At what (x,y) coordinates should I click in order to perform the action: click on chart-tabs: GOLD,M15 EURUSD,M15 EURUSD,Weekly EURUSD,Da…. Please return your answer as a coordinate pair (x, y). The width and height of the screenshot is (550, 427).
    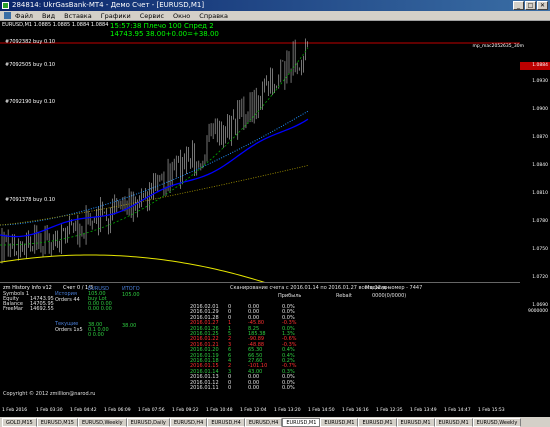
    Looking at the image, I should click on (275, 422).